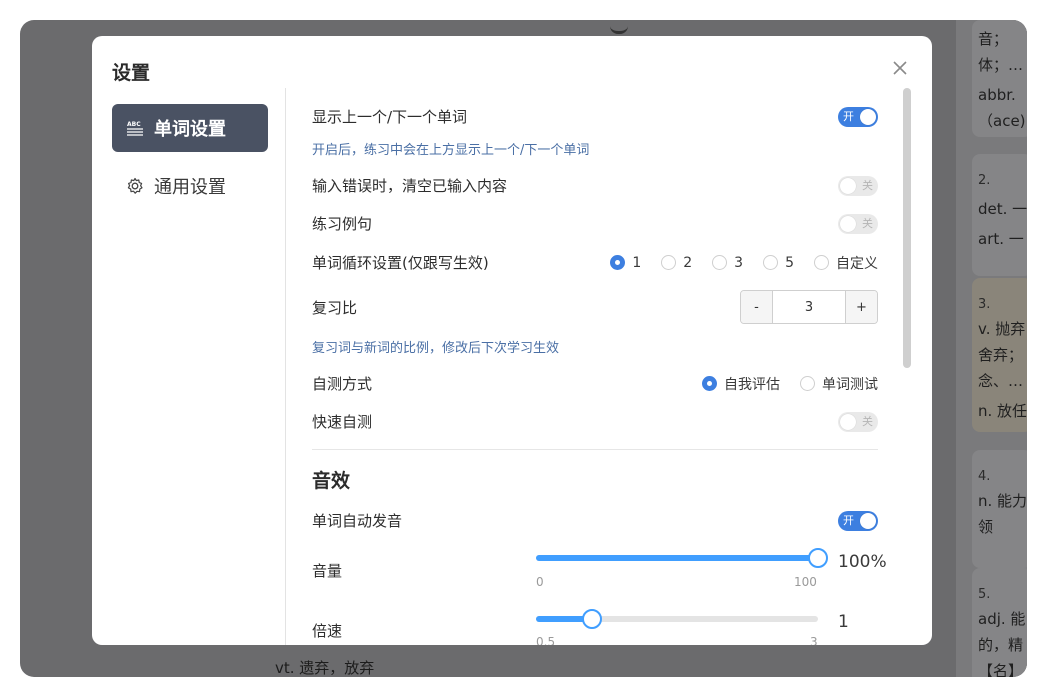 This screenshot has height=697, width=1047. I want to click on setting-auto-pronounce: 单词自动发音 开, so click(595, 520).